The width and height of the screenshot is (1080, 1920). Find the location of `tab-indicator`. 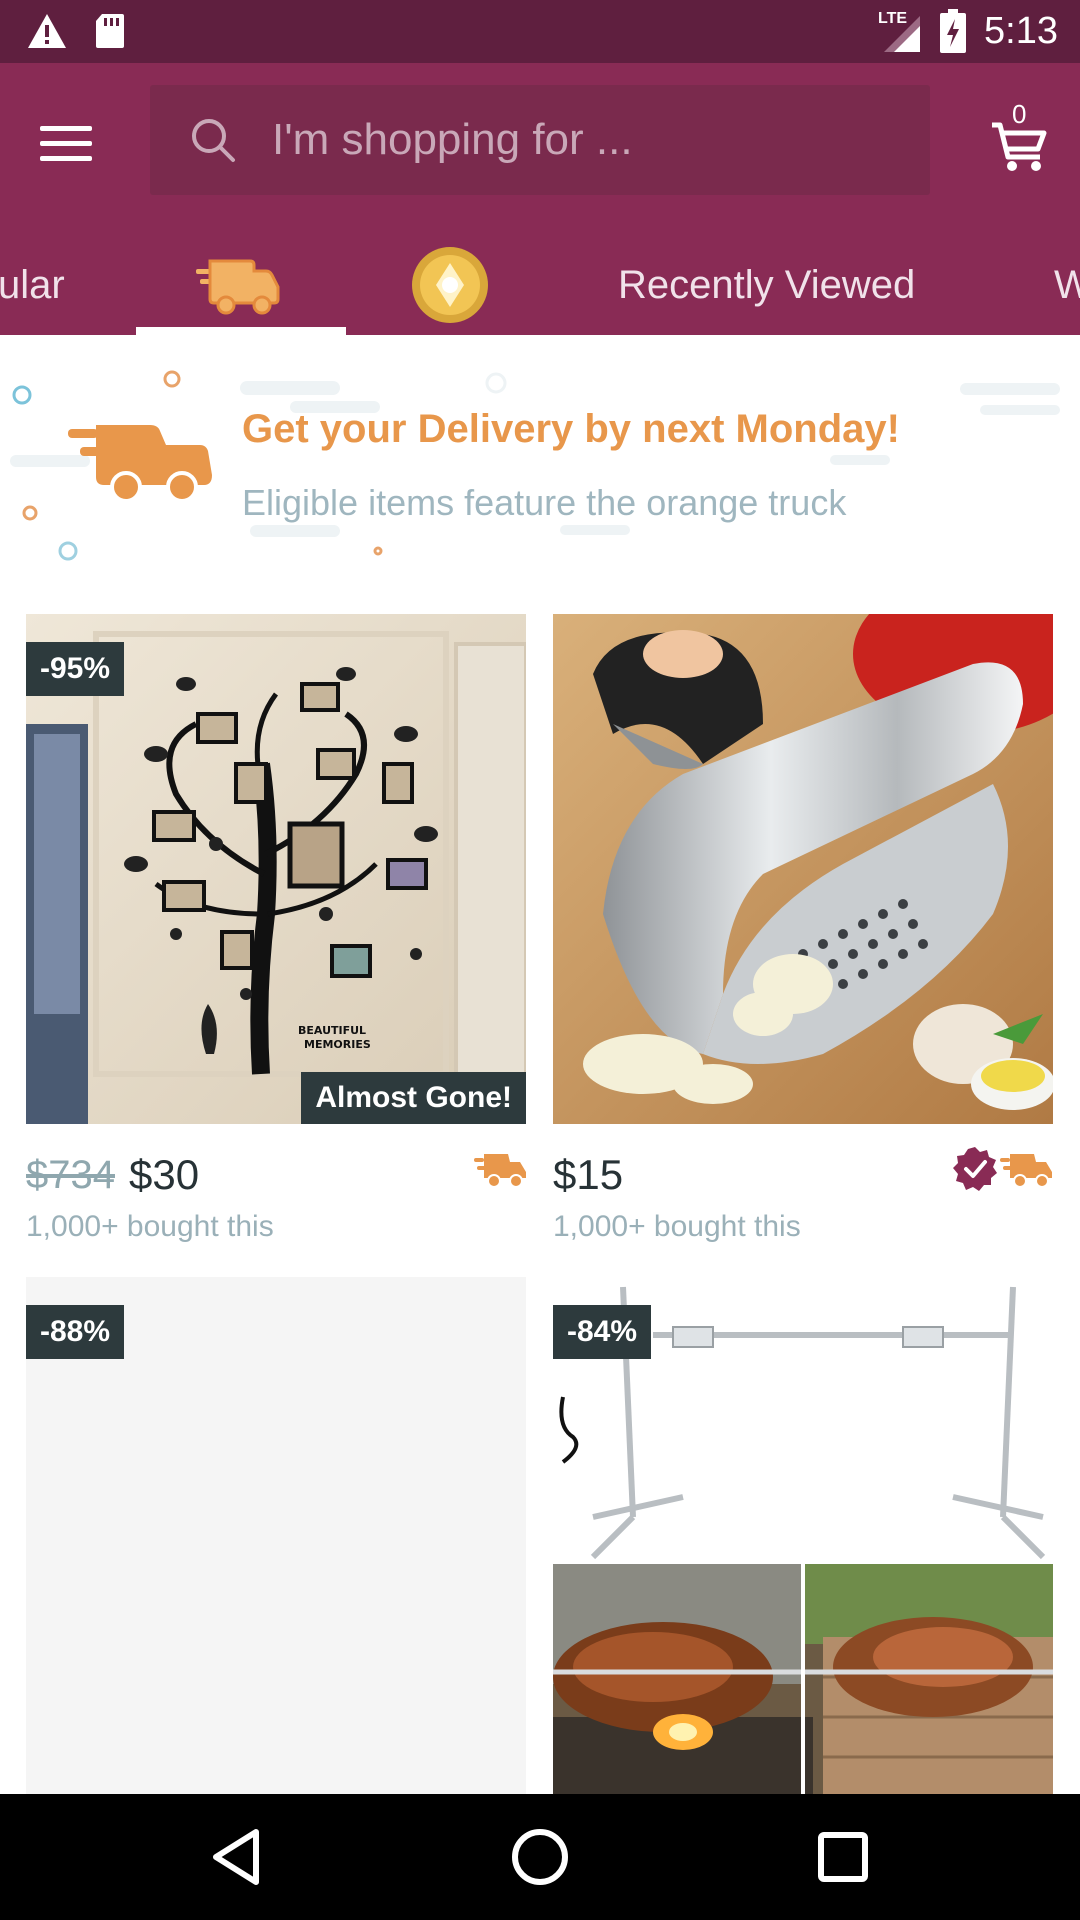

tab-indicator is located at coordinates (241, 331).